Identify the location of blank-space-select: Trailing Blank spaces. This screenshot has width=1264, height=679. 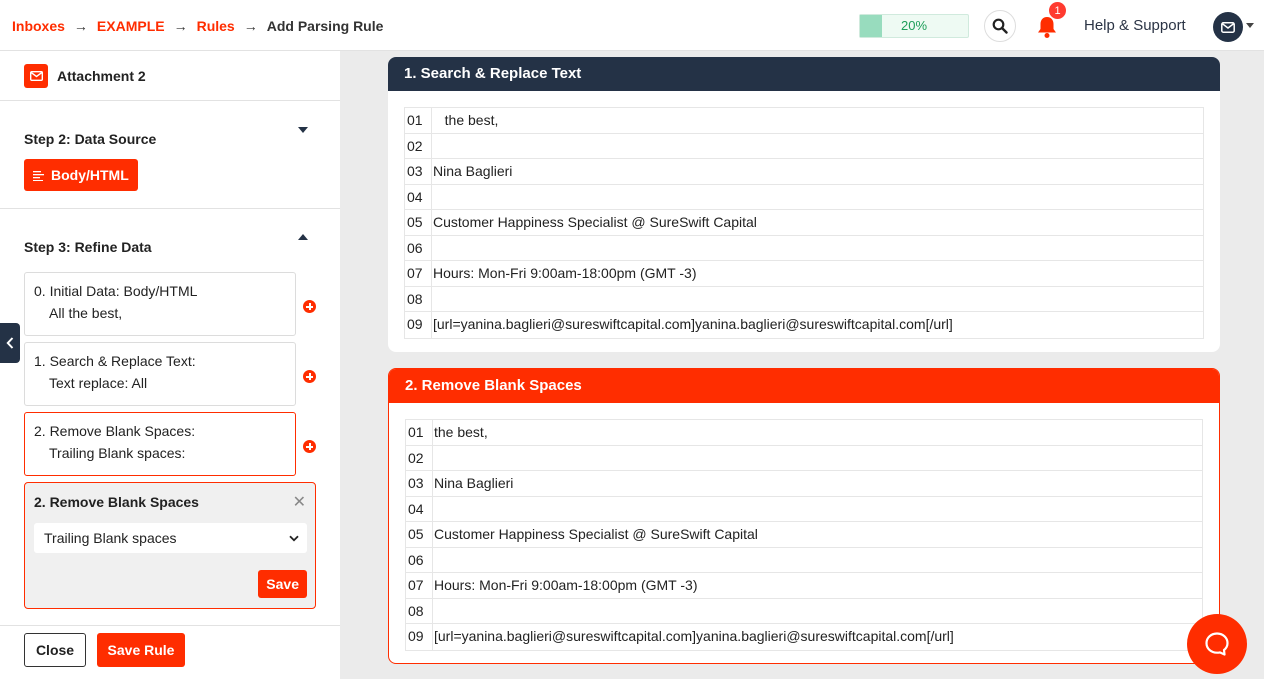
(170, 538).